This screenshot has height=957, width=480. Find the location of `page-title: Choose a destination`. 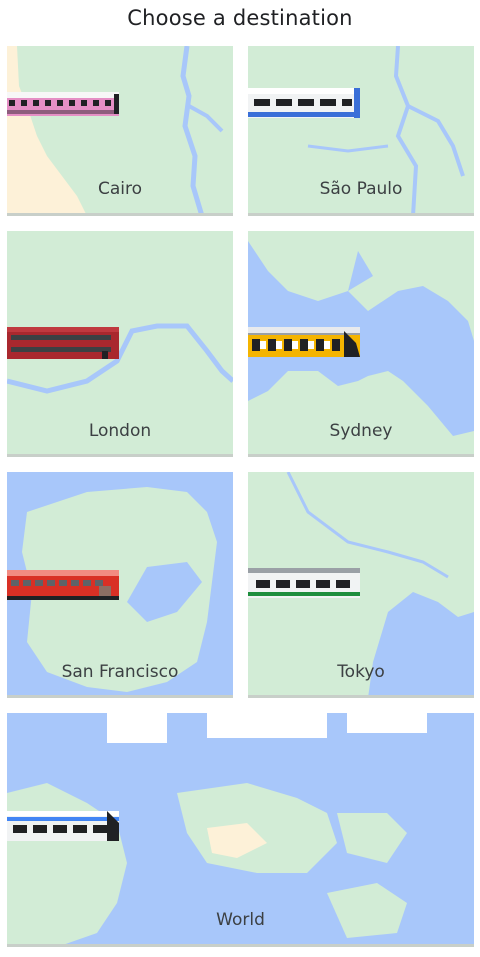

page-title: Choose a destination is located at coordinates (240, 18).